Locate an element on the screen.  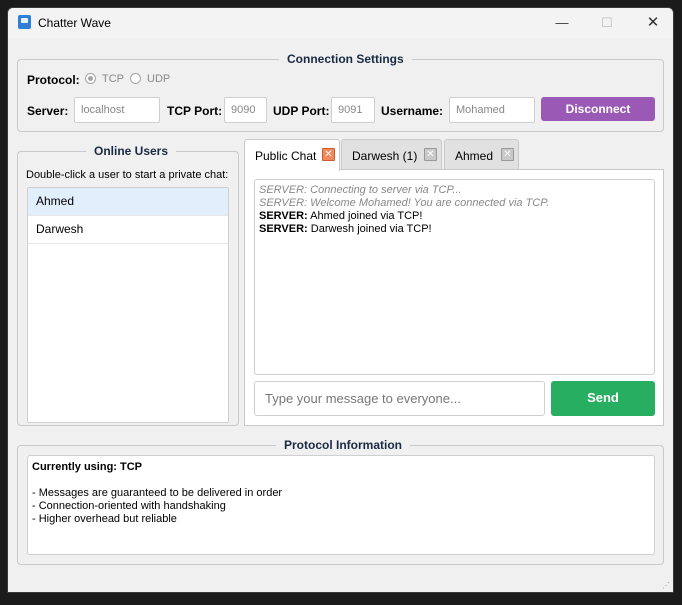
protocol-info-heading: Currently using: TCP is located at coordinates (87, 467).